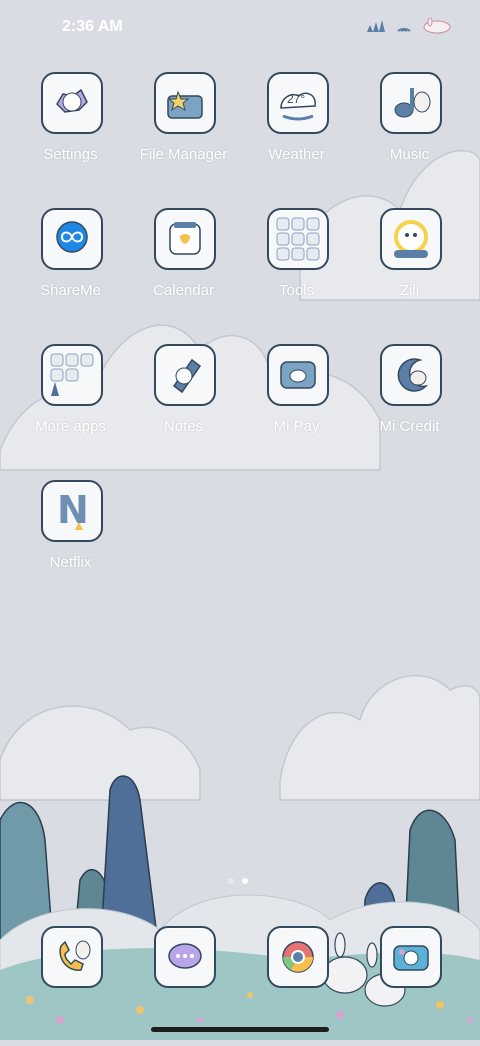 Image resolution: width=480 pixels, height=1046 pixels. I want to click on app-netflix: N Netflix, so click(70, 540).